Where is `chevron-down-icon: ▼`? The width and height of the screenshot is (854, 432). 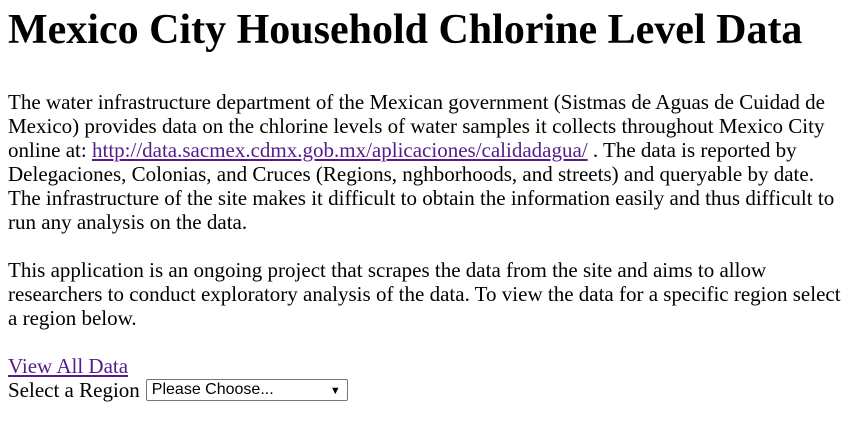
chevron-down-icon: ▼ is located at coordinates (335, 391).